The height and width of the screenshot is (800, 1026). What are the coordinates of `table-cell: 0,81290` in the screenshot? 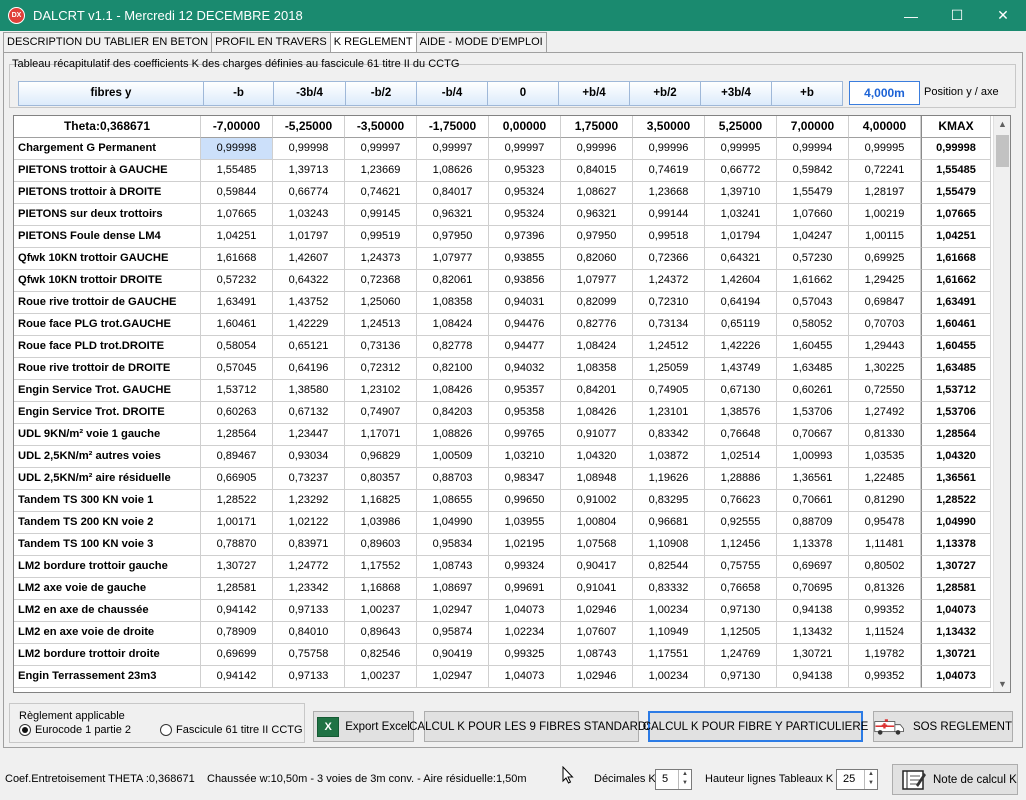 It's located at (885, 501).